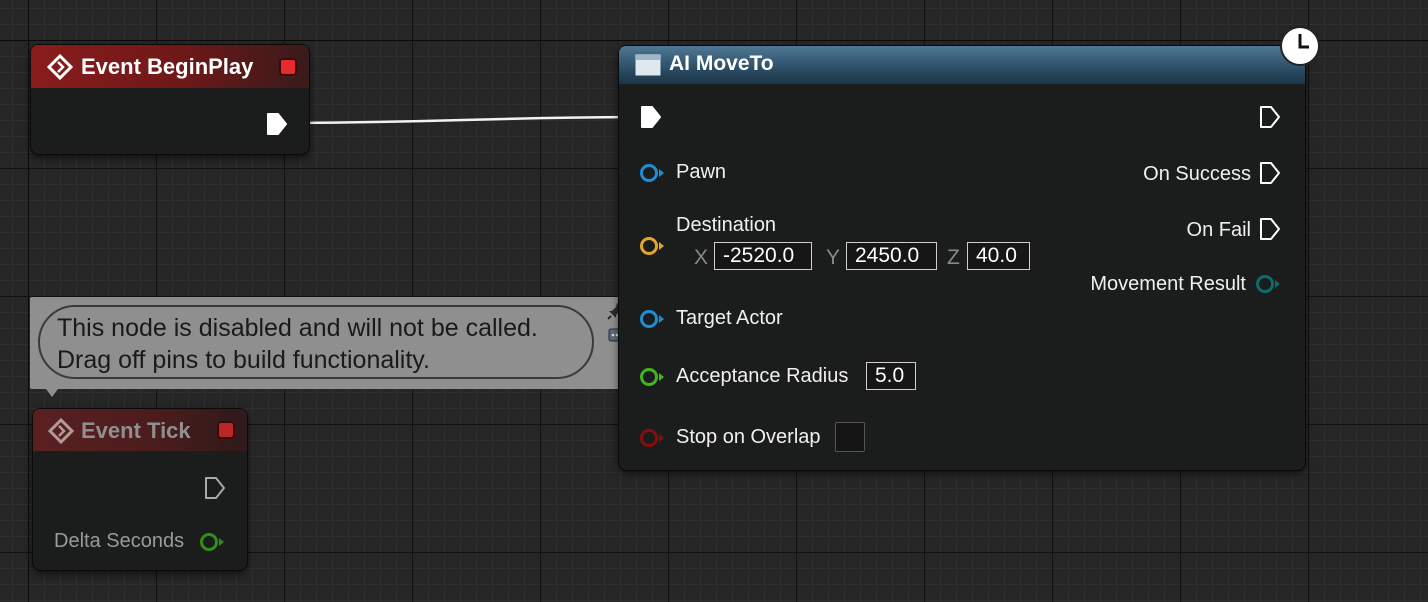  Describe the element at coordinates (1270, 173) in the screenshot. I see `on-success-pin` at that location.